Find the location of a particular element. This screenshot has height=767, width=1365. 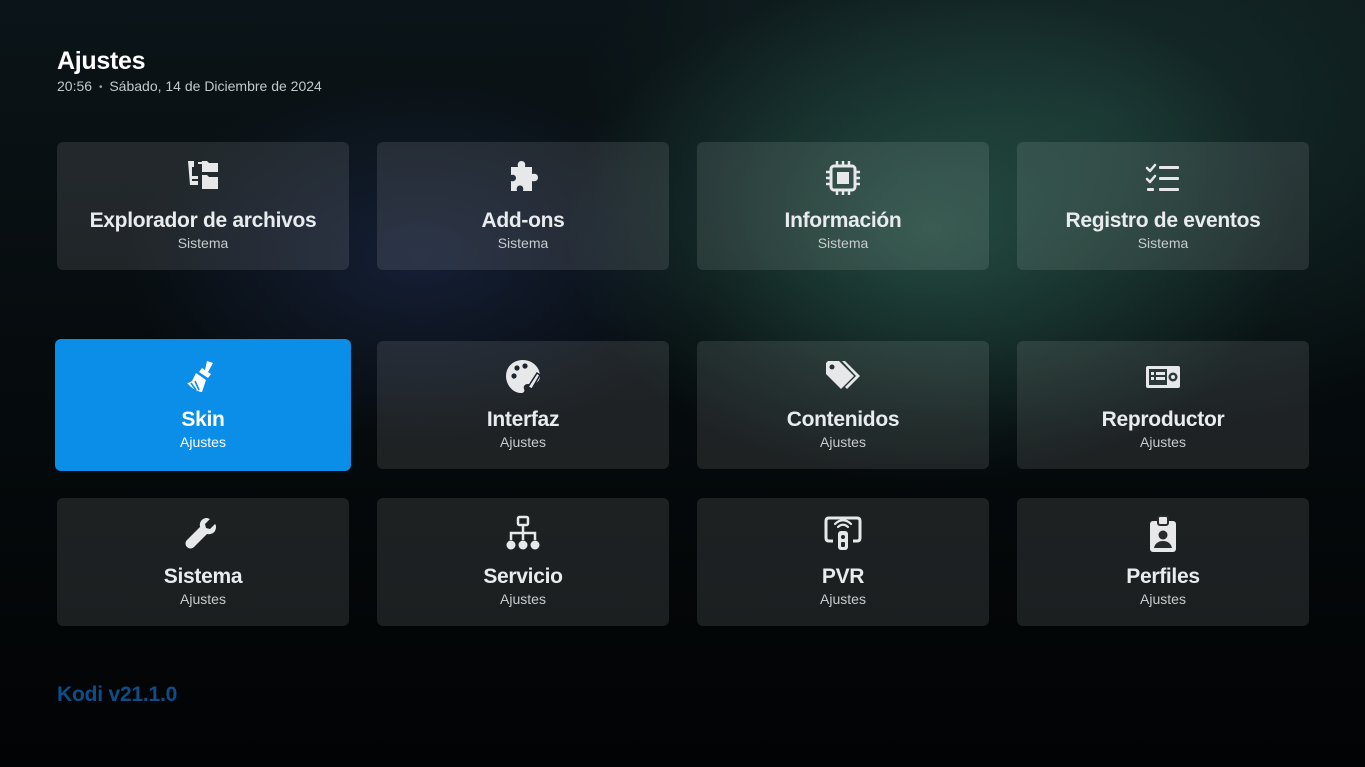

tile-information: Información Sistema is located at coordinates (843, 206).